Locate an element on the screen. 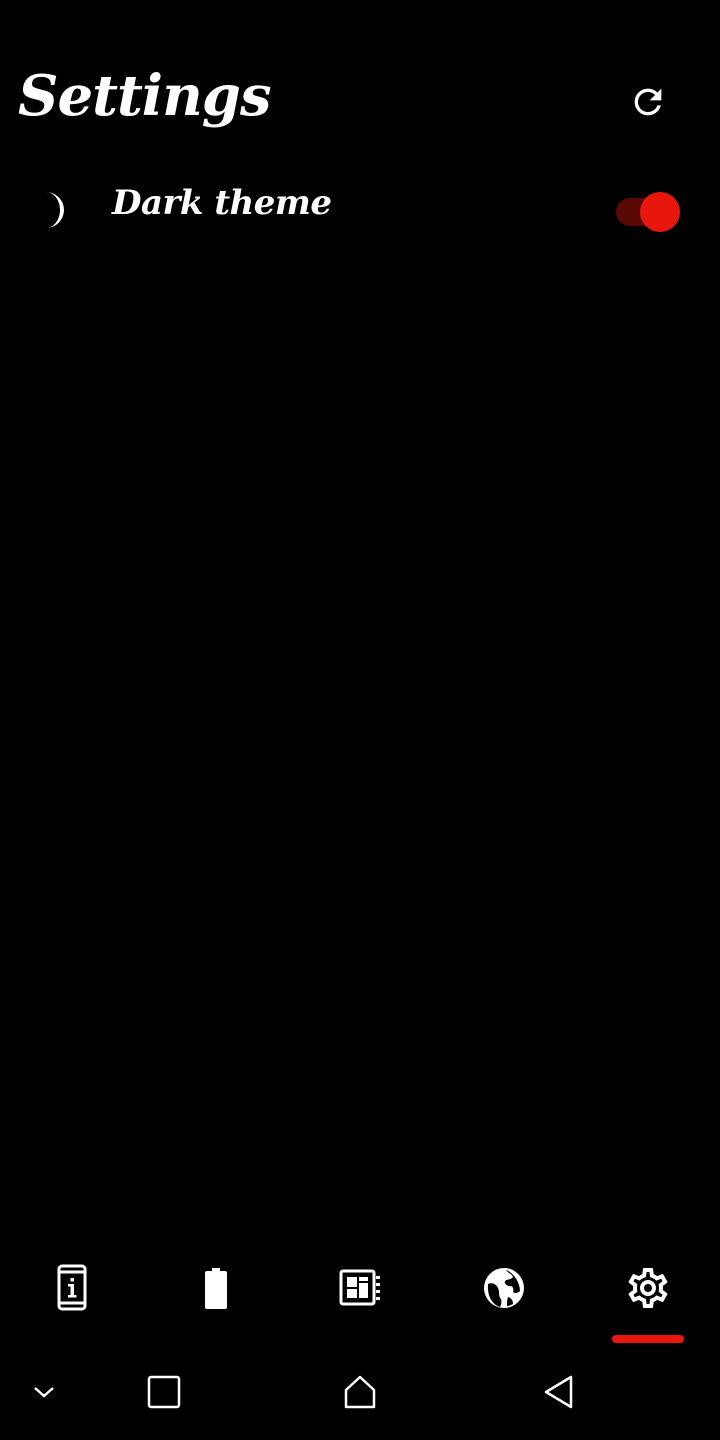 The width and height of the screenshot is (720, 1440). back-button is located at coordinates (560, 1392).